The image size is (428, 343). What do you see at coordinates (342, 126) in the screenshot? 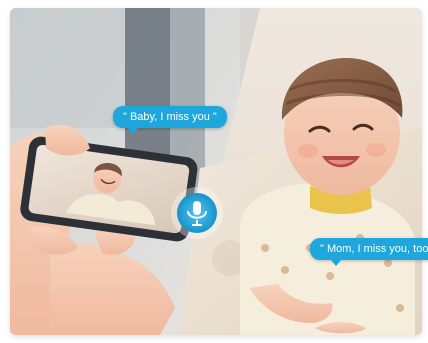
I see `baby-head` at bounding box center [342, 126].